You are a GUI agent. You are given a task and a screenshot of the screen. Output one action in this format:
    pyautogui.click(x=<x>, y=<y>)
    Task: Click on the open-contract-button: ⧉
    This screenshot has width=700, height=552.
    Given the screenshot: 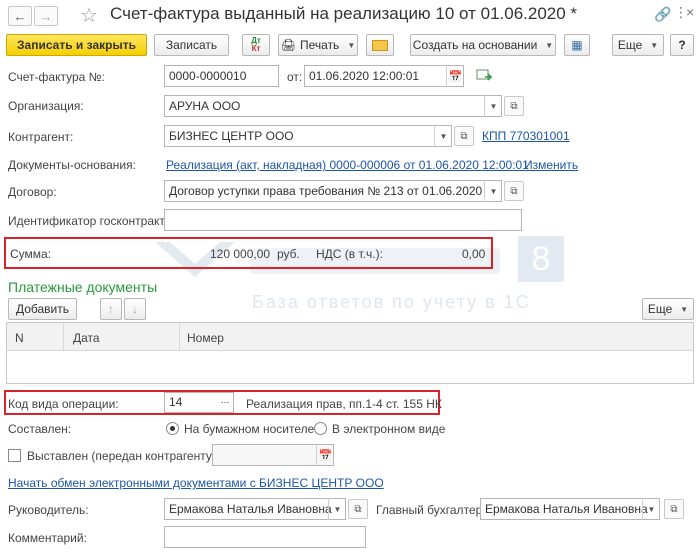 What is the action you would take?
    pyautogui.click(x=514, y=191)
    